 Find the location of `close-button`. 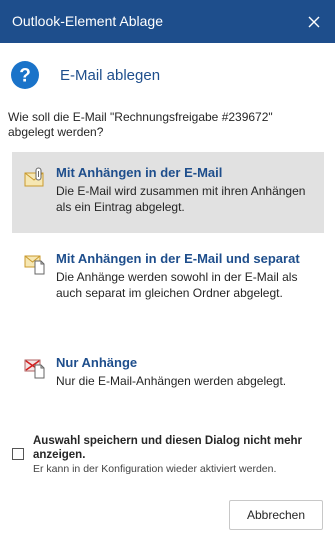

close-button is located at coordinates (313, 21).